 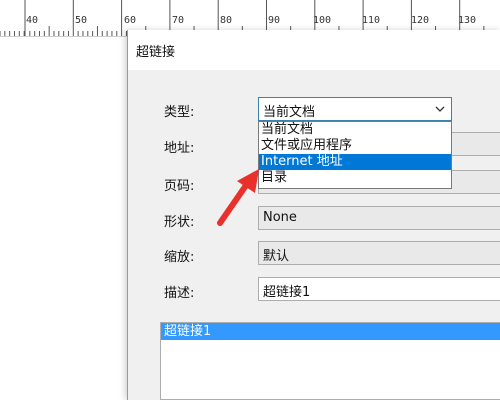 What do you see at coordinates (238, 197) in the screenshot?
I see `red-arrow-icon` at bounding box center [238, 197].